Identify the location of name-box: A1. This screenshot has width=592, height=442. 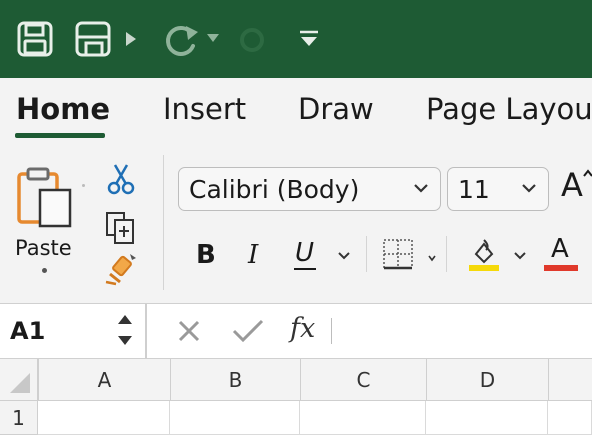
(27, 331).